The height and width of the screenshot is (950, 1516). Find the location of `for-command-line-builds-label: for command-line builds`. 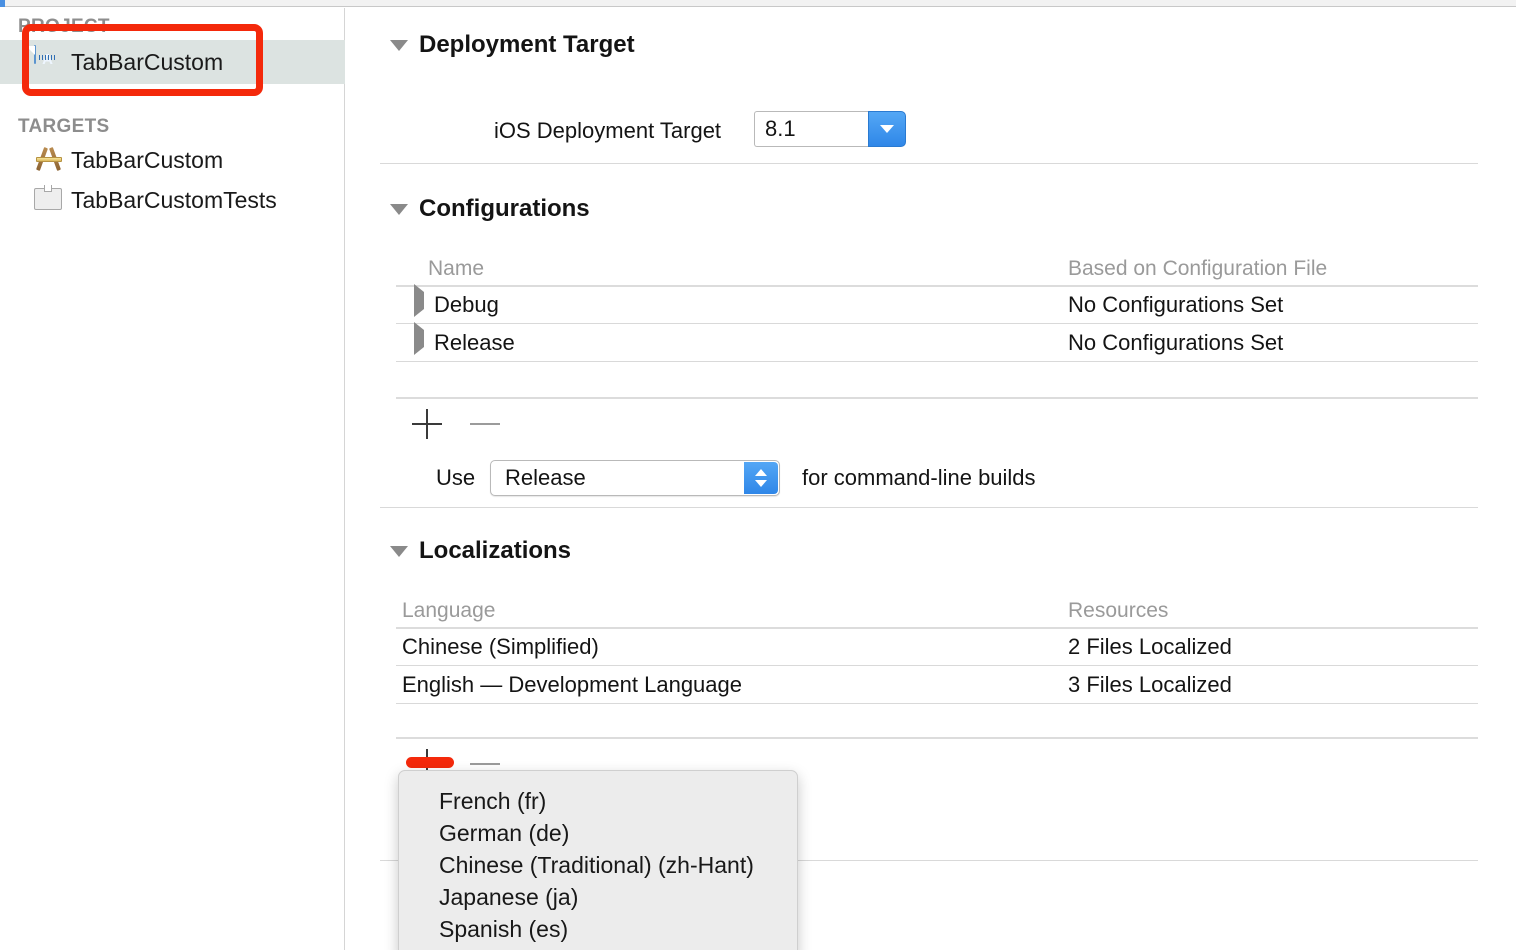

for-command-line-builds-label: for command-line builds is located at coordinates (919, 477).